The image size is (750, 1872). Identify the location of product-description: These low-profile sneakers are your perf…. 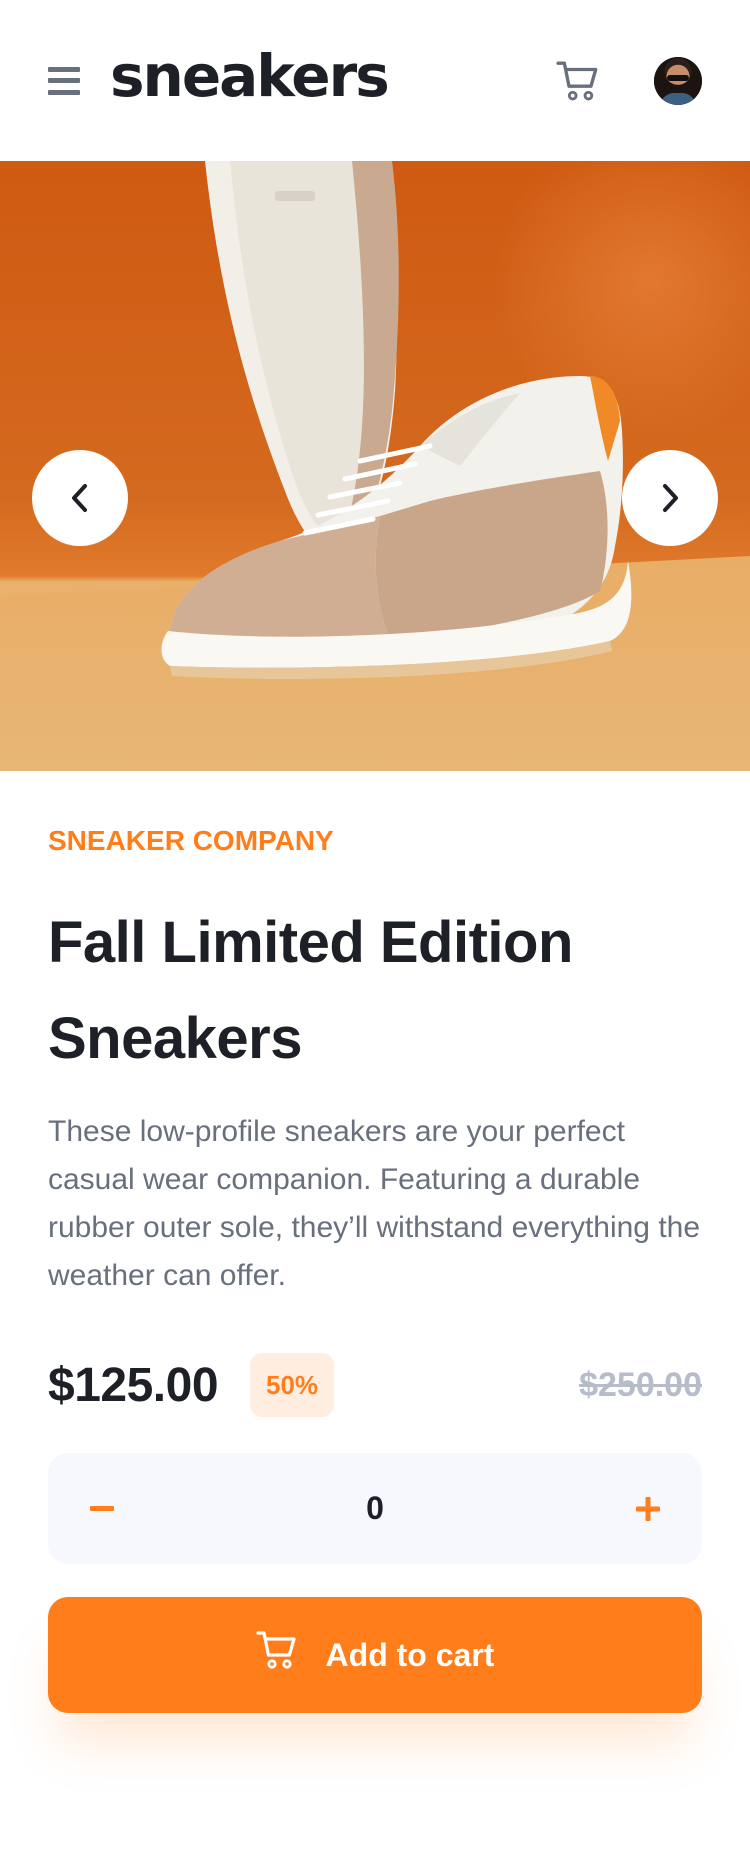
(374, 1203).